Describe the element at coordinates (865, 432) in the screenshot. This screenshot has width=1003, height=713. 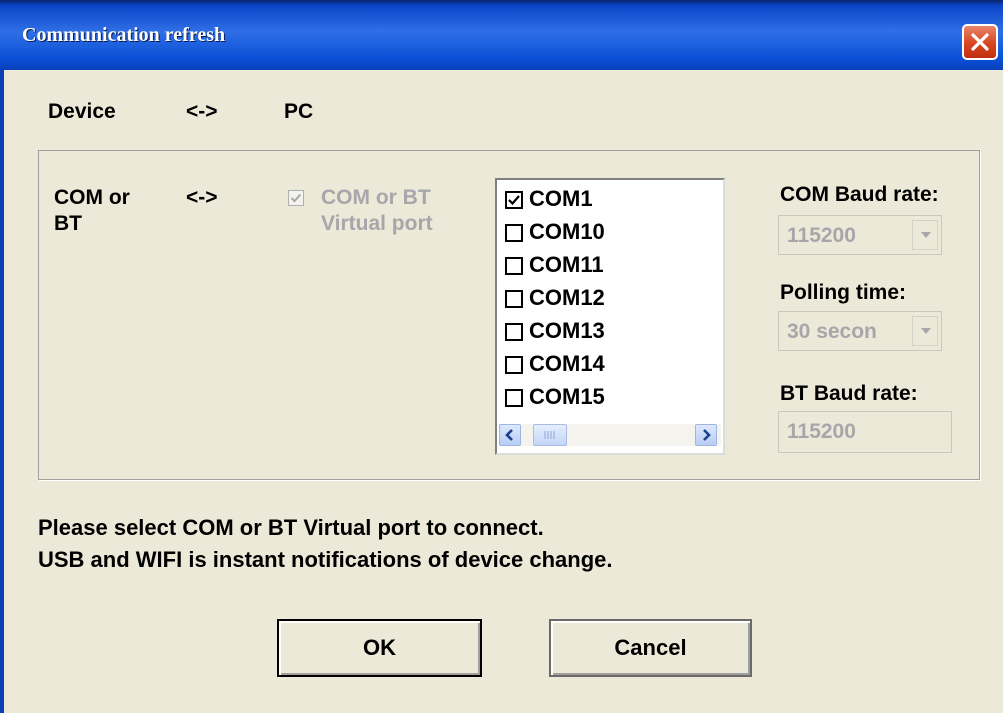
I see `bt-baud-field: 115200` at that location.